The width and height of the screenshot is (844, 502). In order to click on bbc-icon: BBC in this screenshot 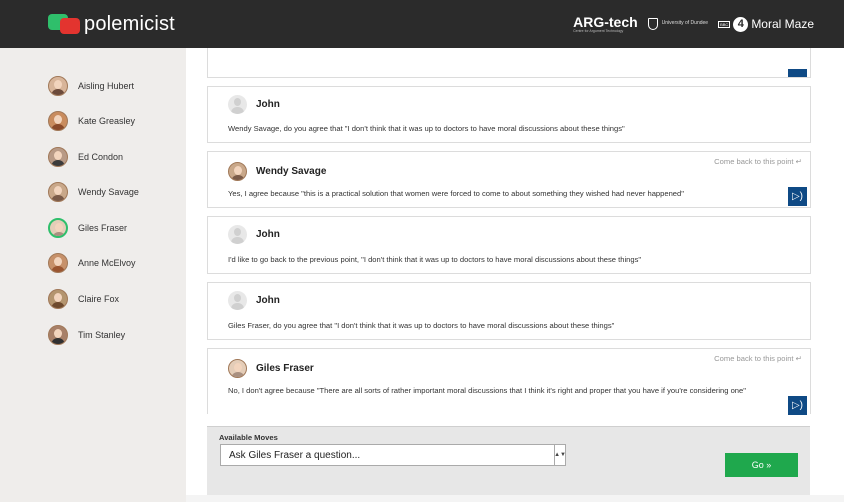, I will do `click(724, 24)`.